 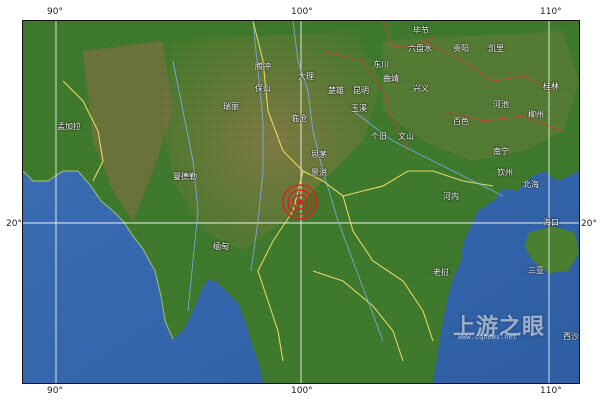 I want to click on place-bangladesh: 孟加拉, so click(x=69, y=126).